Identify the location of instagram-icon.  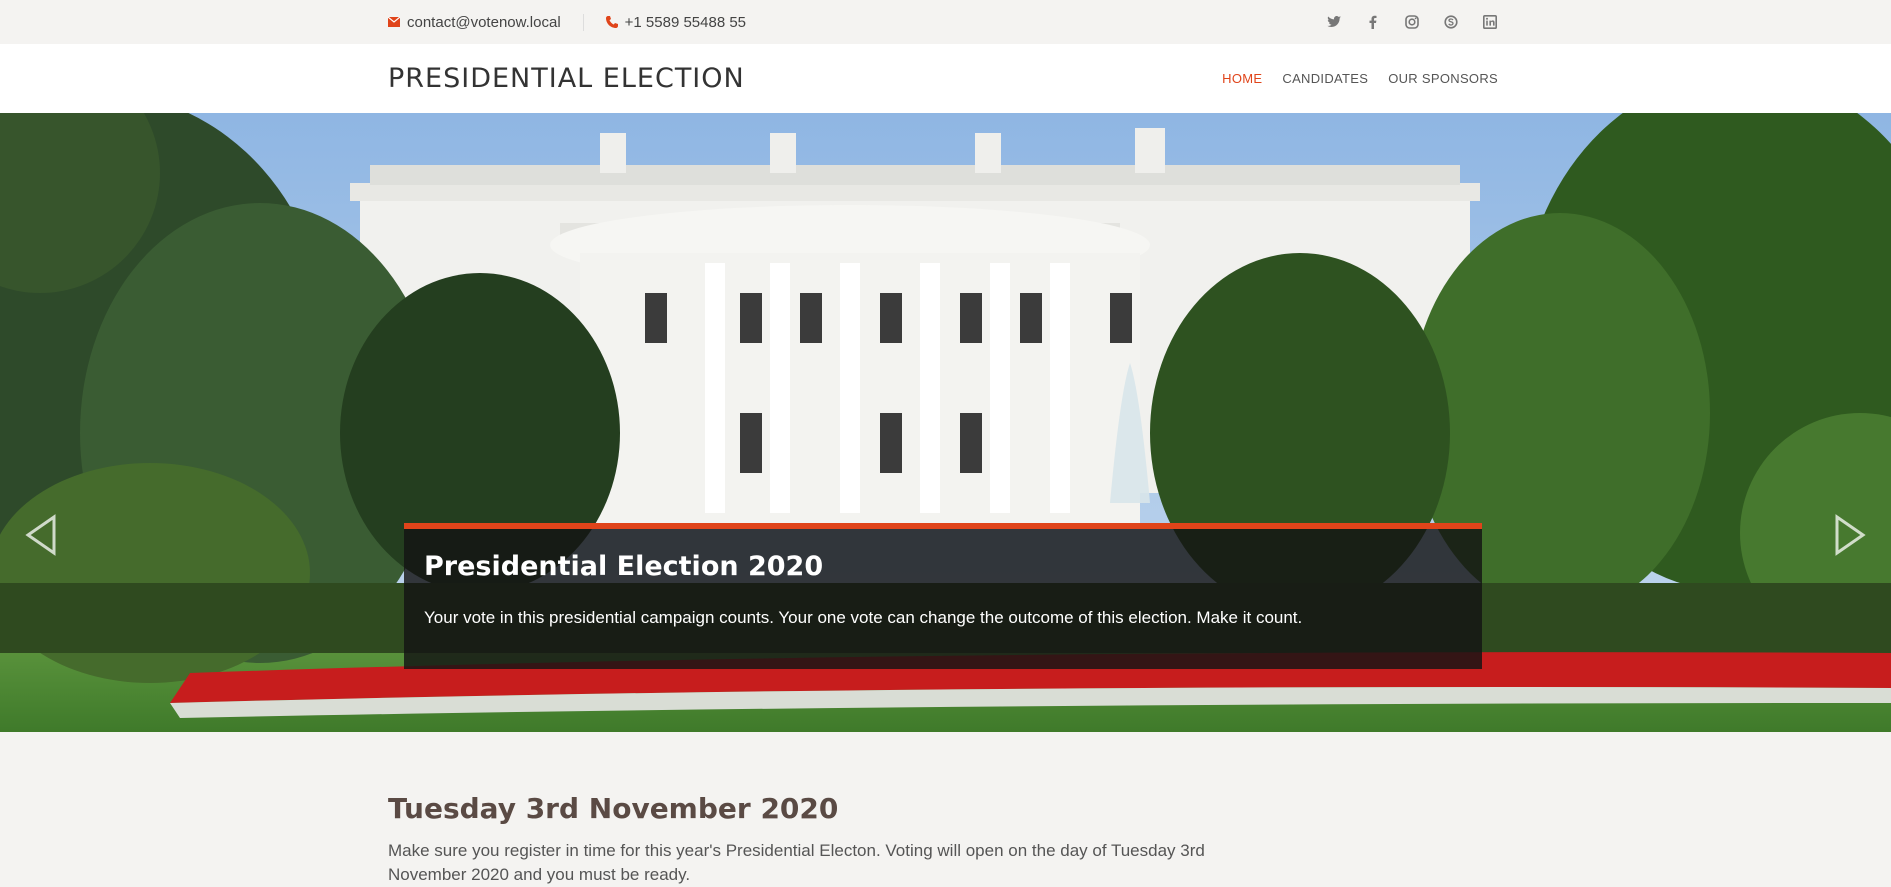
(1412, 22).